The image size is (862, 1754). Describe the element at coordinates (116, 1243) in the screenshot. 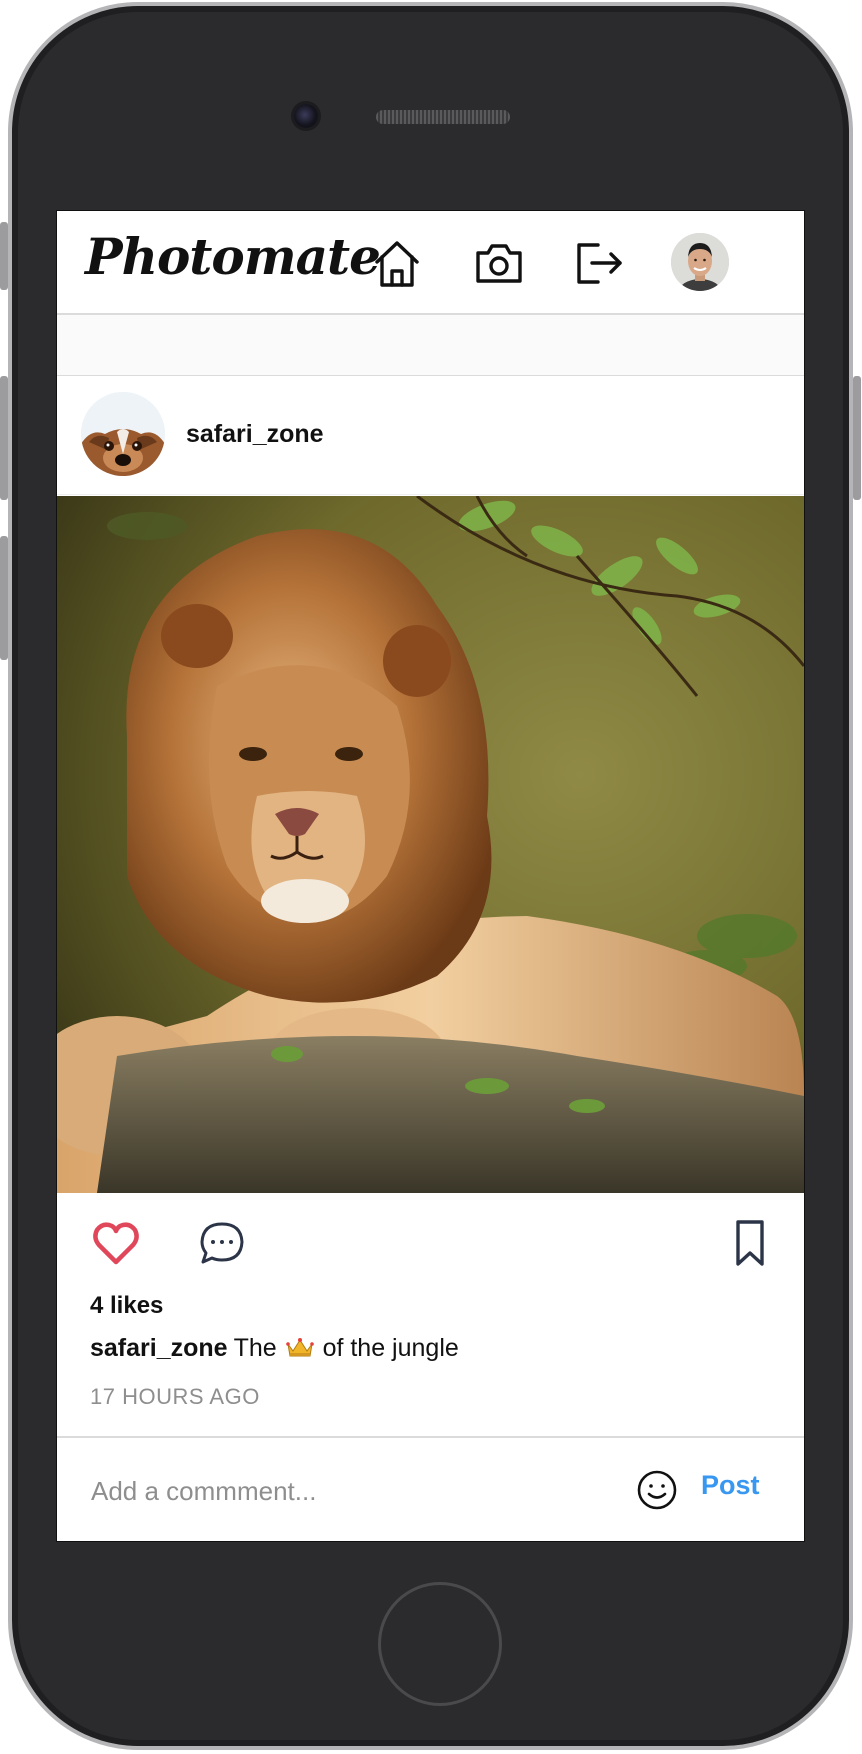

I see `heart-icon` at that location.